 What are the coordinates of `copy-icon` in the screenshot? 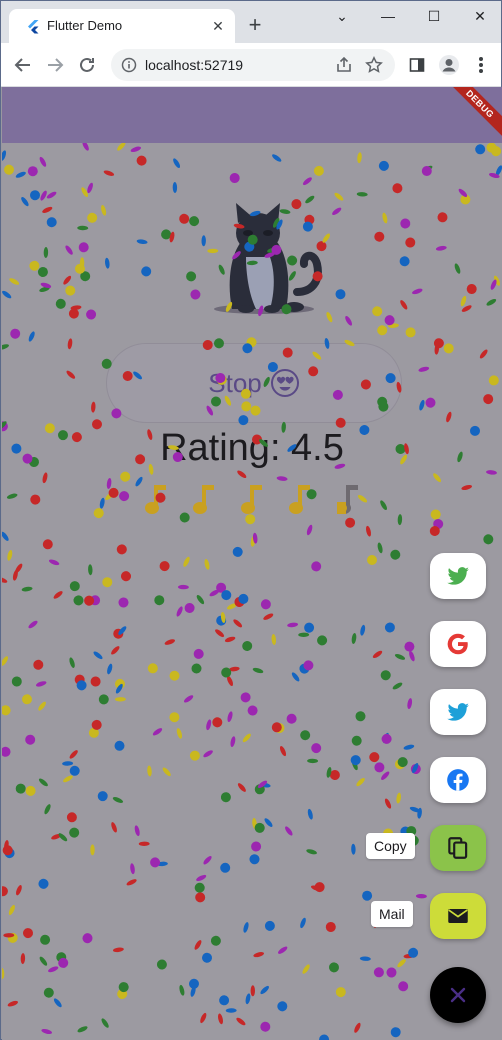 It's located at (458, 848).